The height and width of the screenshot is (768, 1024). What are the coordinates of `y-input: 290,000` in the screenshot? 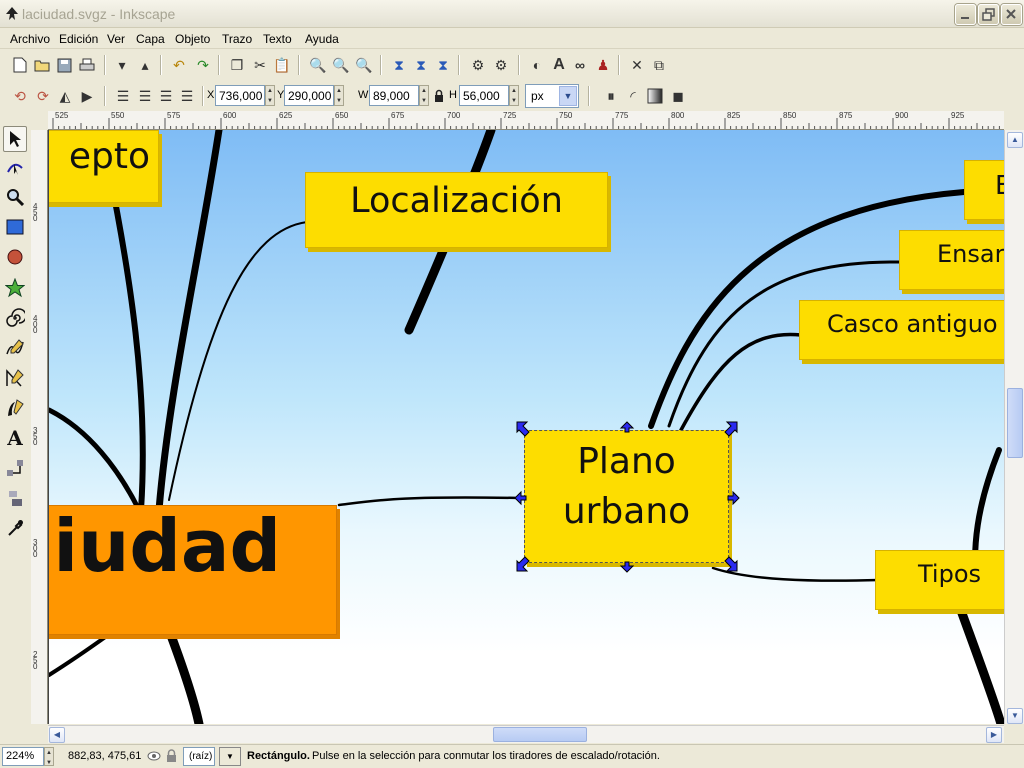 It's located at (309, 95).